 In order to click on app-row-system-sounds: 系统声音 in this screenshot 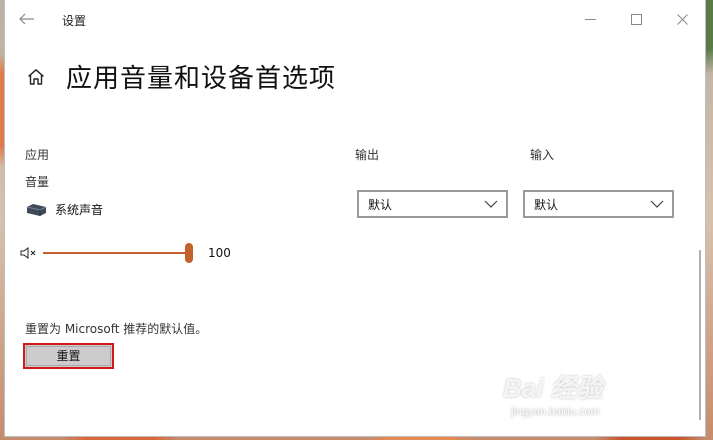, I will do `click(64, 209)`.